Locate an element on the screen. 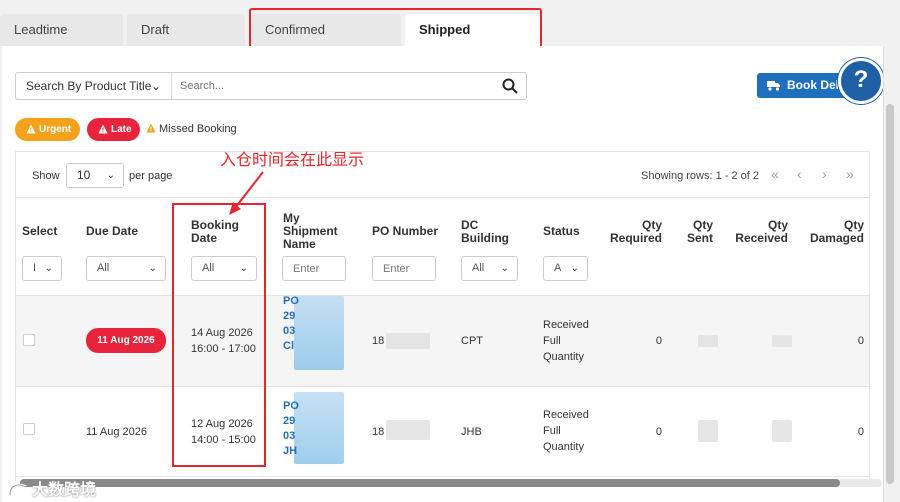  search-input is located at coordinates (330, 86).